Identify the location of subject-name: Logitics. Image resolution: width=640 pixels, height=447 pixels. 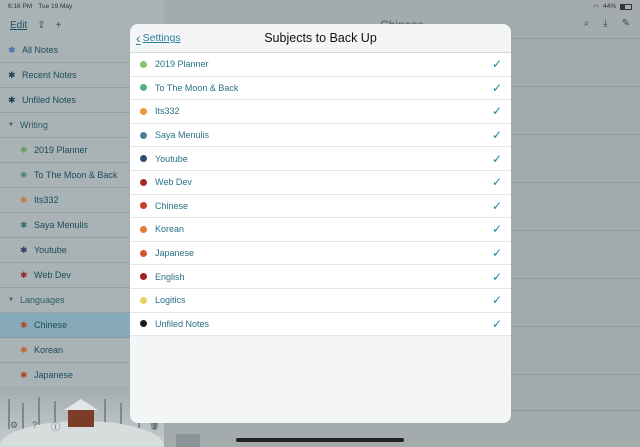
(170, 300).